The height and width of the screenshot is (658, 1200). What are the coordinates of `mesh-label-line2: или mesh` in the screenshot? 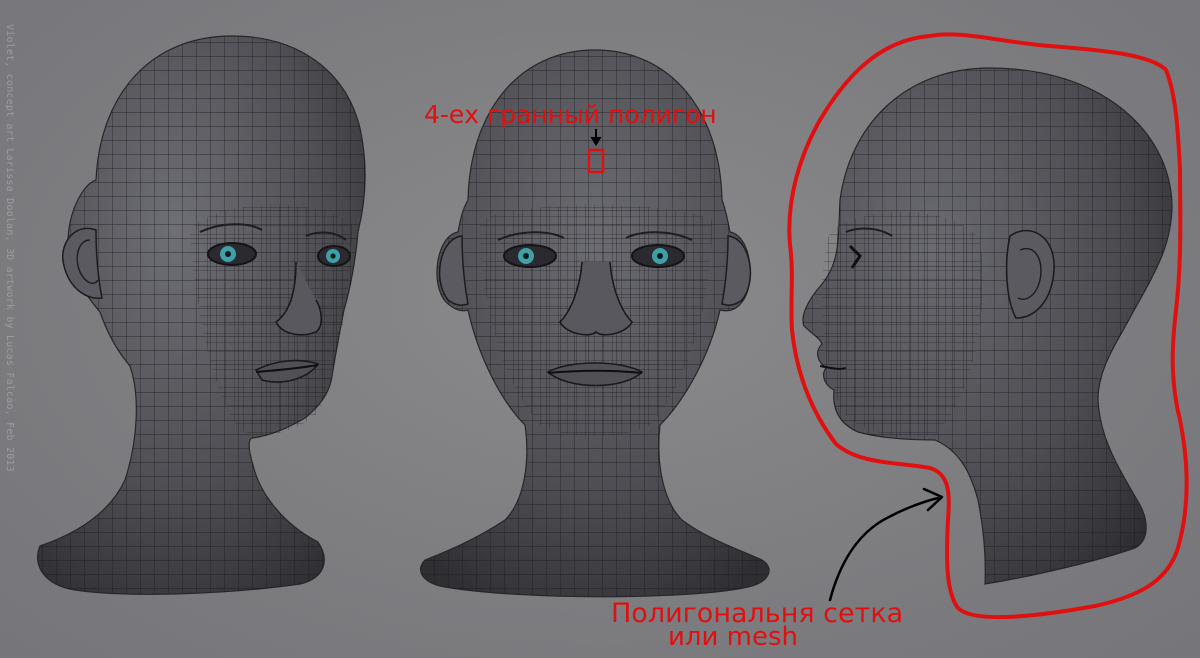 It's located at (733, 637).